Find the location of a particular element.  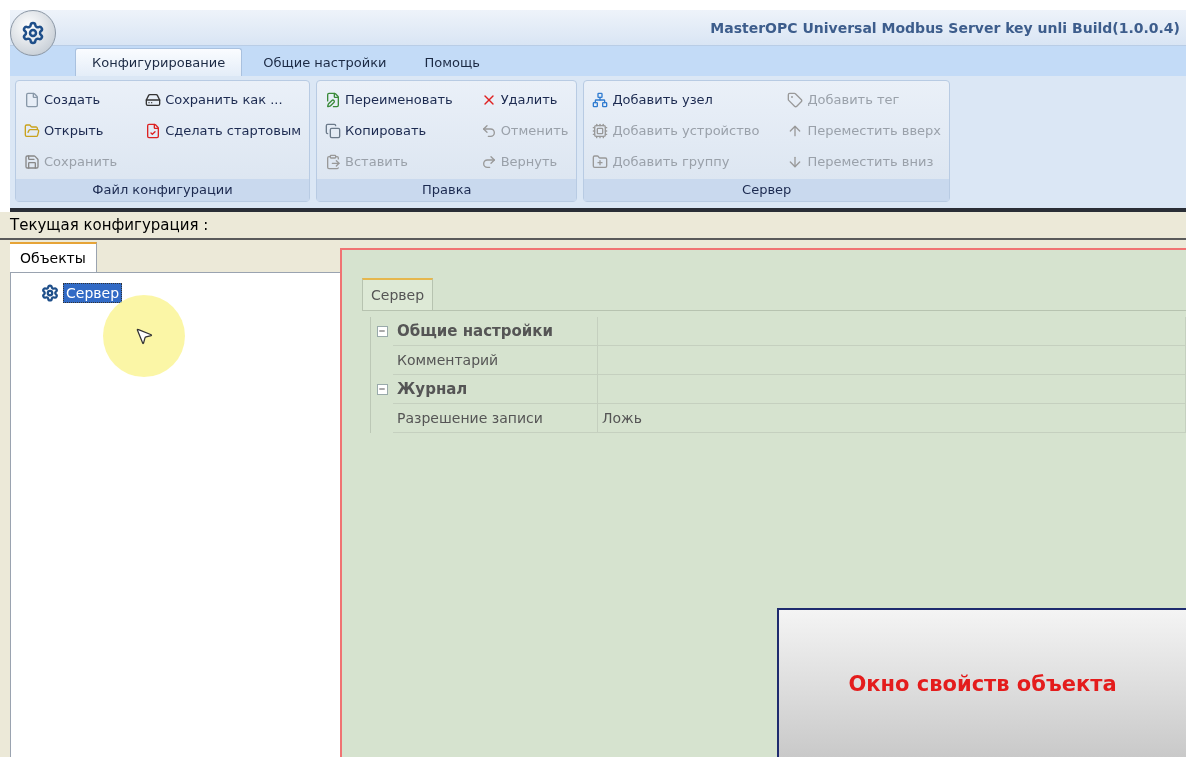

panel-tab: Объекты is located at coordinates (53, 257).